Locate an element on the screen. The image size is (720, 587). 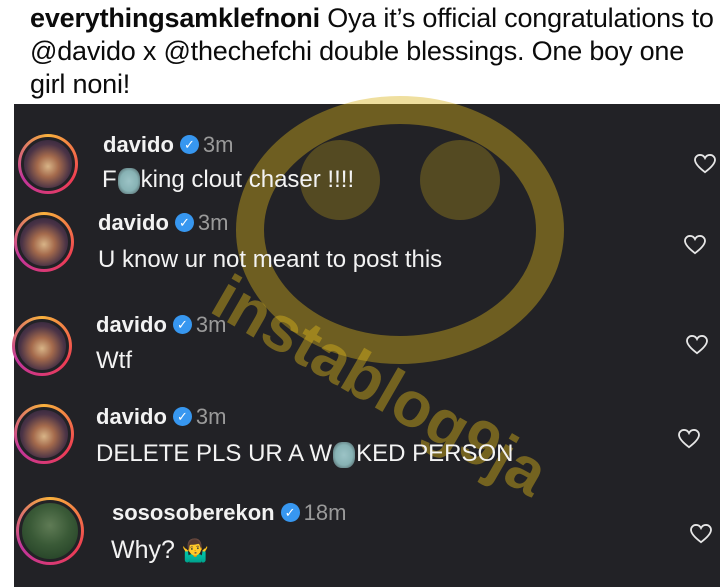
sososoberekon-avatar-icon is located at coordinates (50, 531).